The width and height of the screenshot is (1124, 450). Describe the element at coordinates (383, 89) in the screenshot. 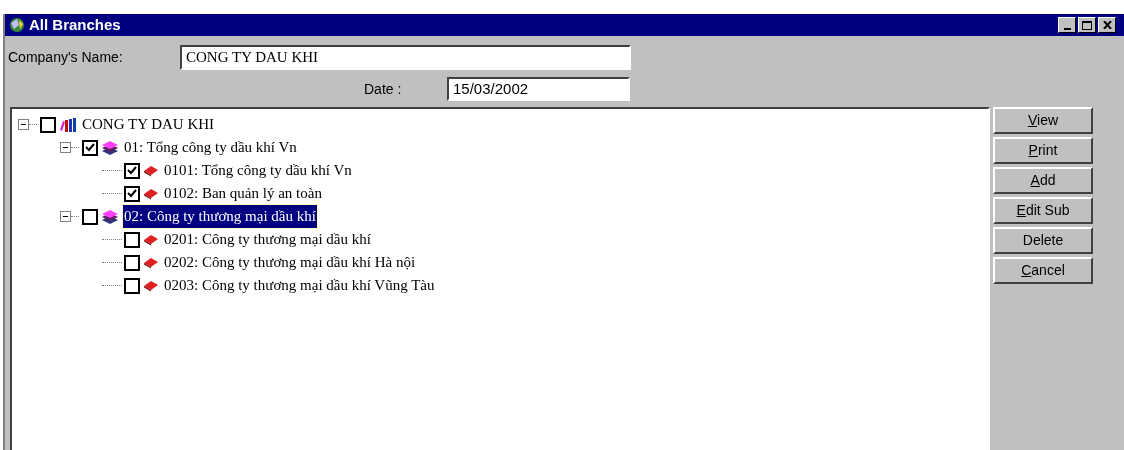

I see `date-label: Date :` at that location.